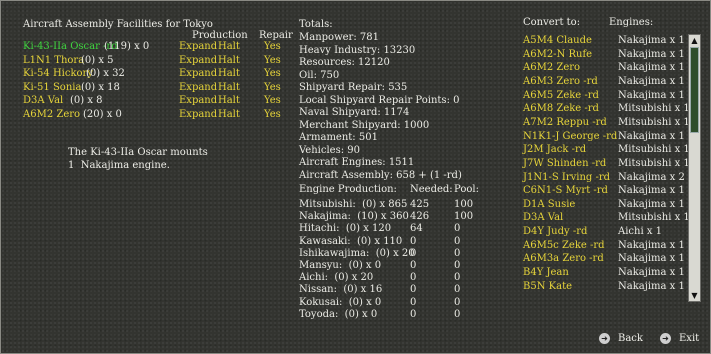 The height and width of the screenshot is (354, 711). Describe the element at coordinates (561, 108) in the screenshot. I see `convert-aircraft: A6M8 Zeke -rd` at that location.